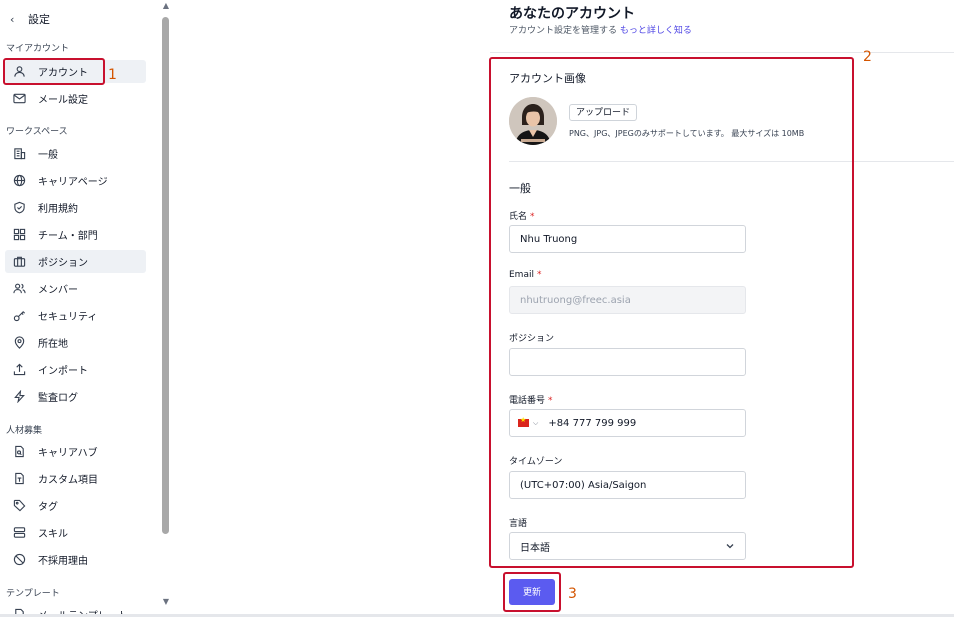 The width and height of the screenshot is (954, 617). I want to click on section-divider, so click(731, 161).